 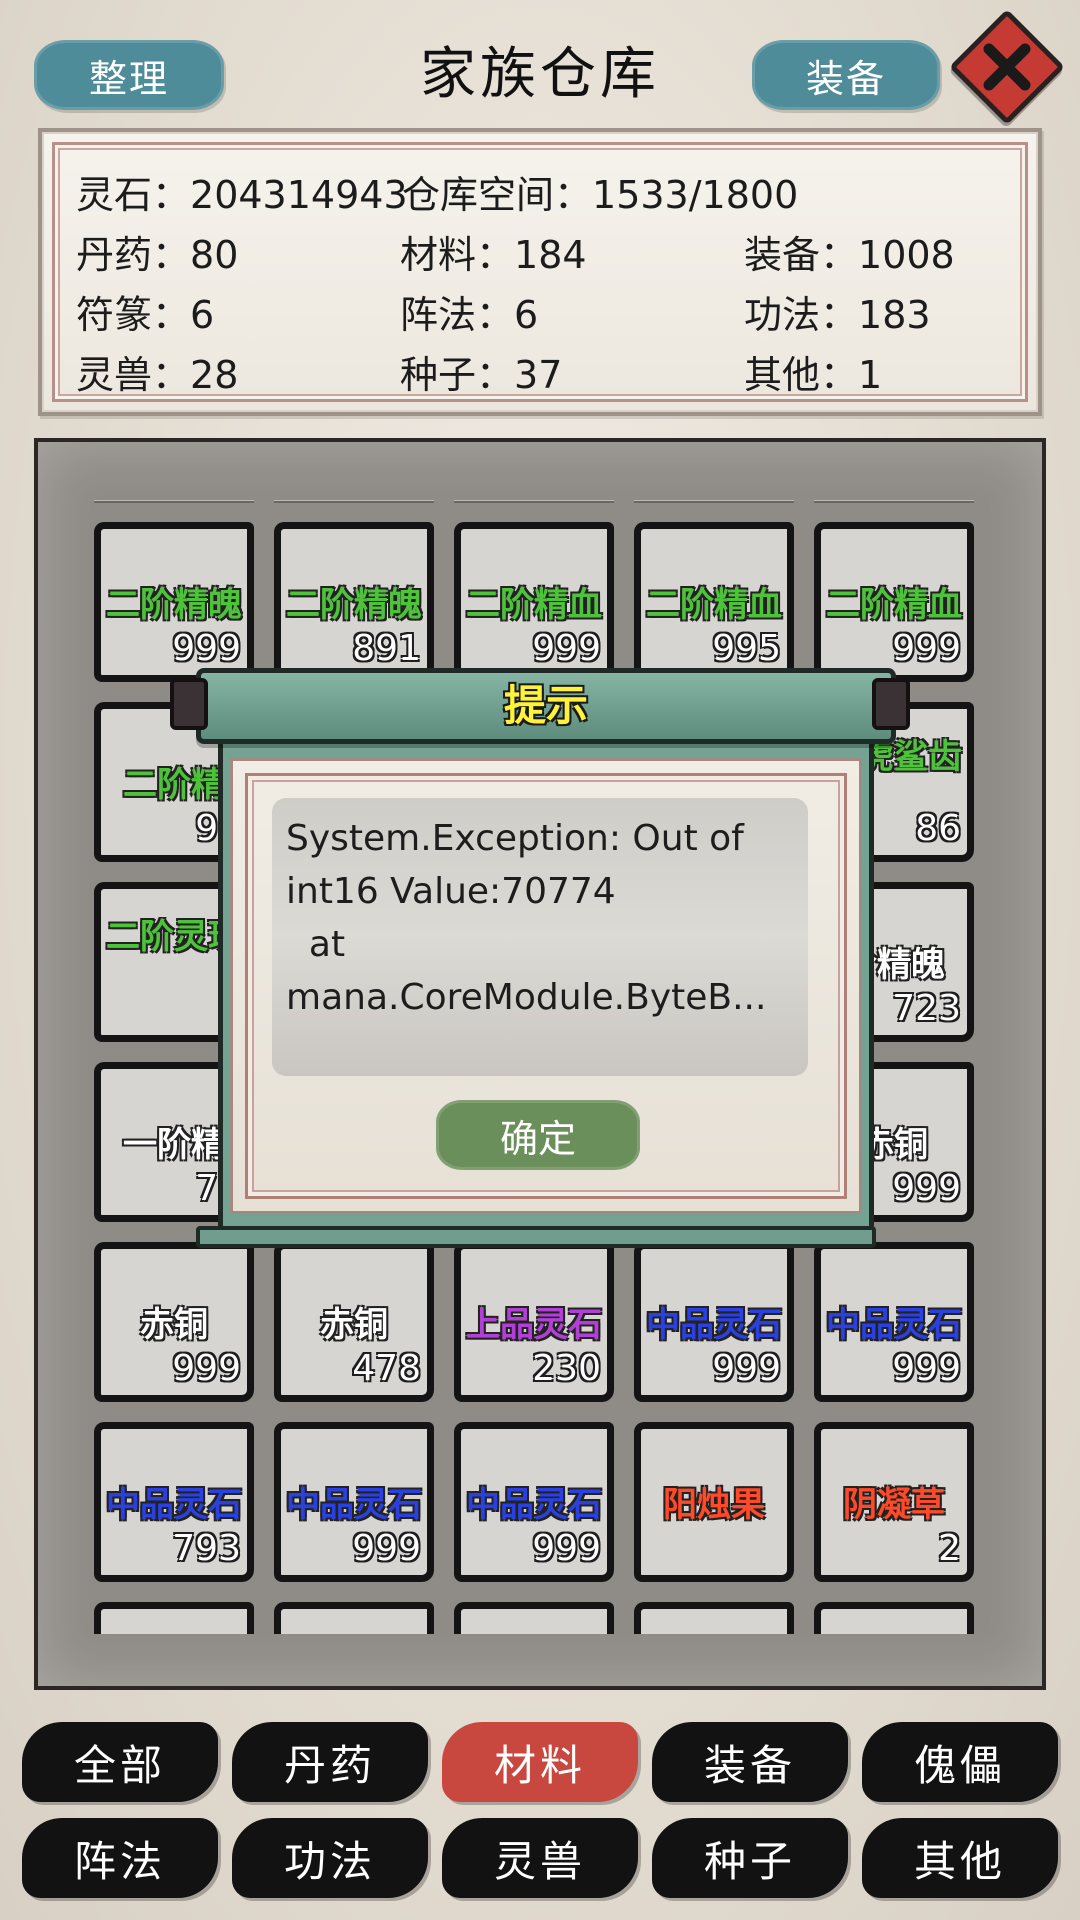 What do you see at coordinates (540, 1858) in the screenshot?
I see `tab-7: 灵兽` at bounding box center [540, 1858].